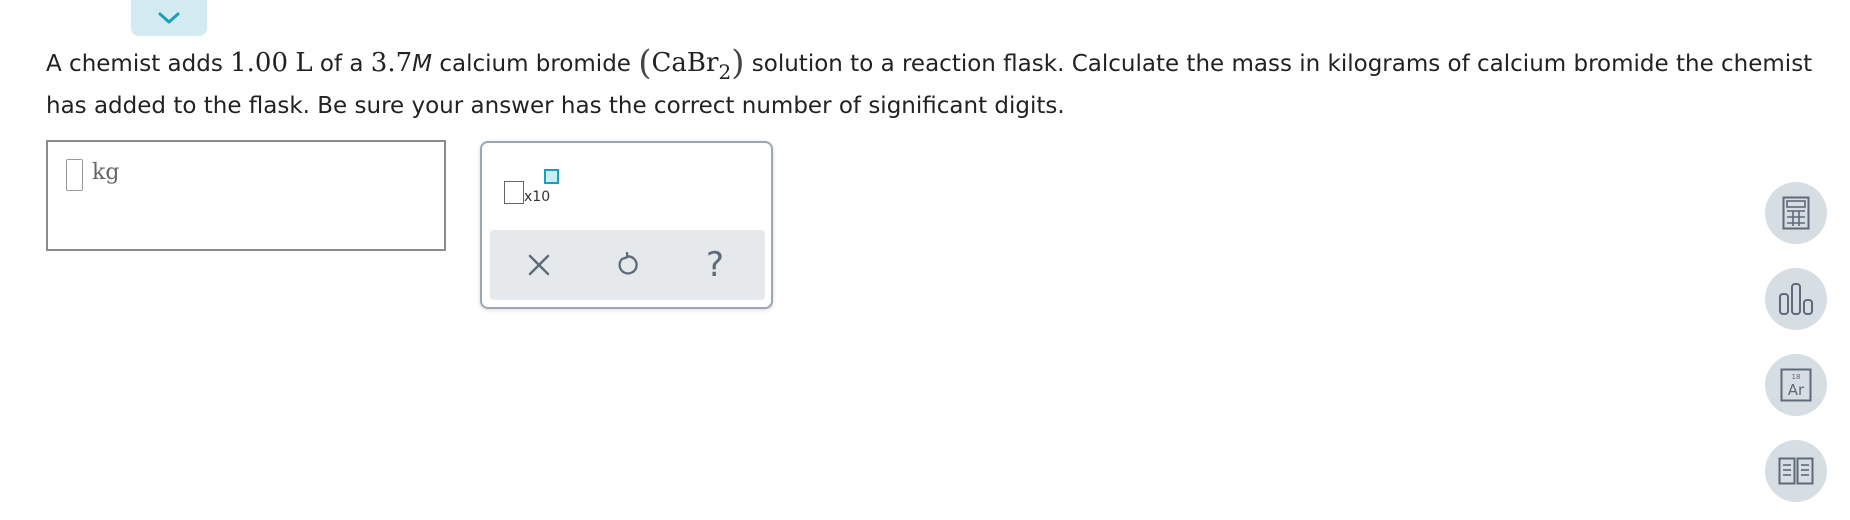  Describe the element at coordinates (138, 64) in the screenshot. I see `question-part: A chemist adds` at that location.